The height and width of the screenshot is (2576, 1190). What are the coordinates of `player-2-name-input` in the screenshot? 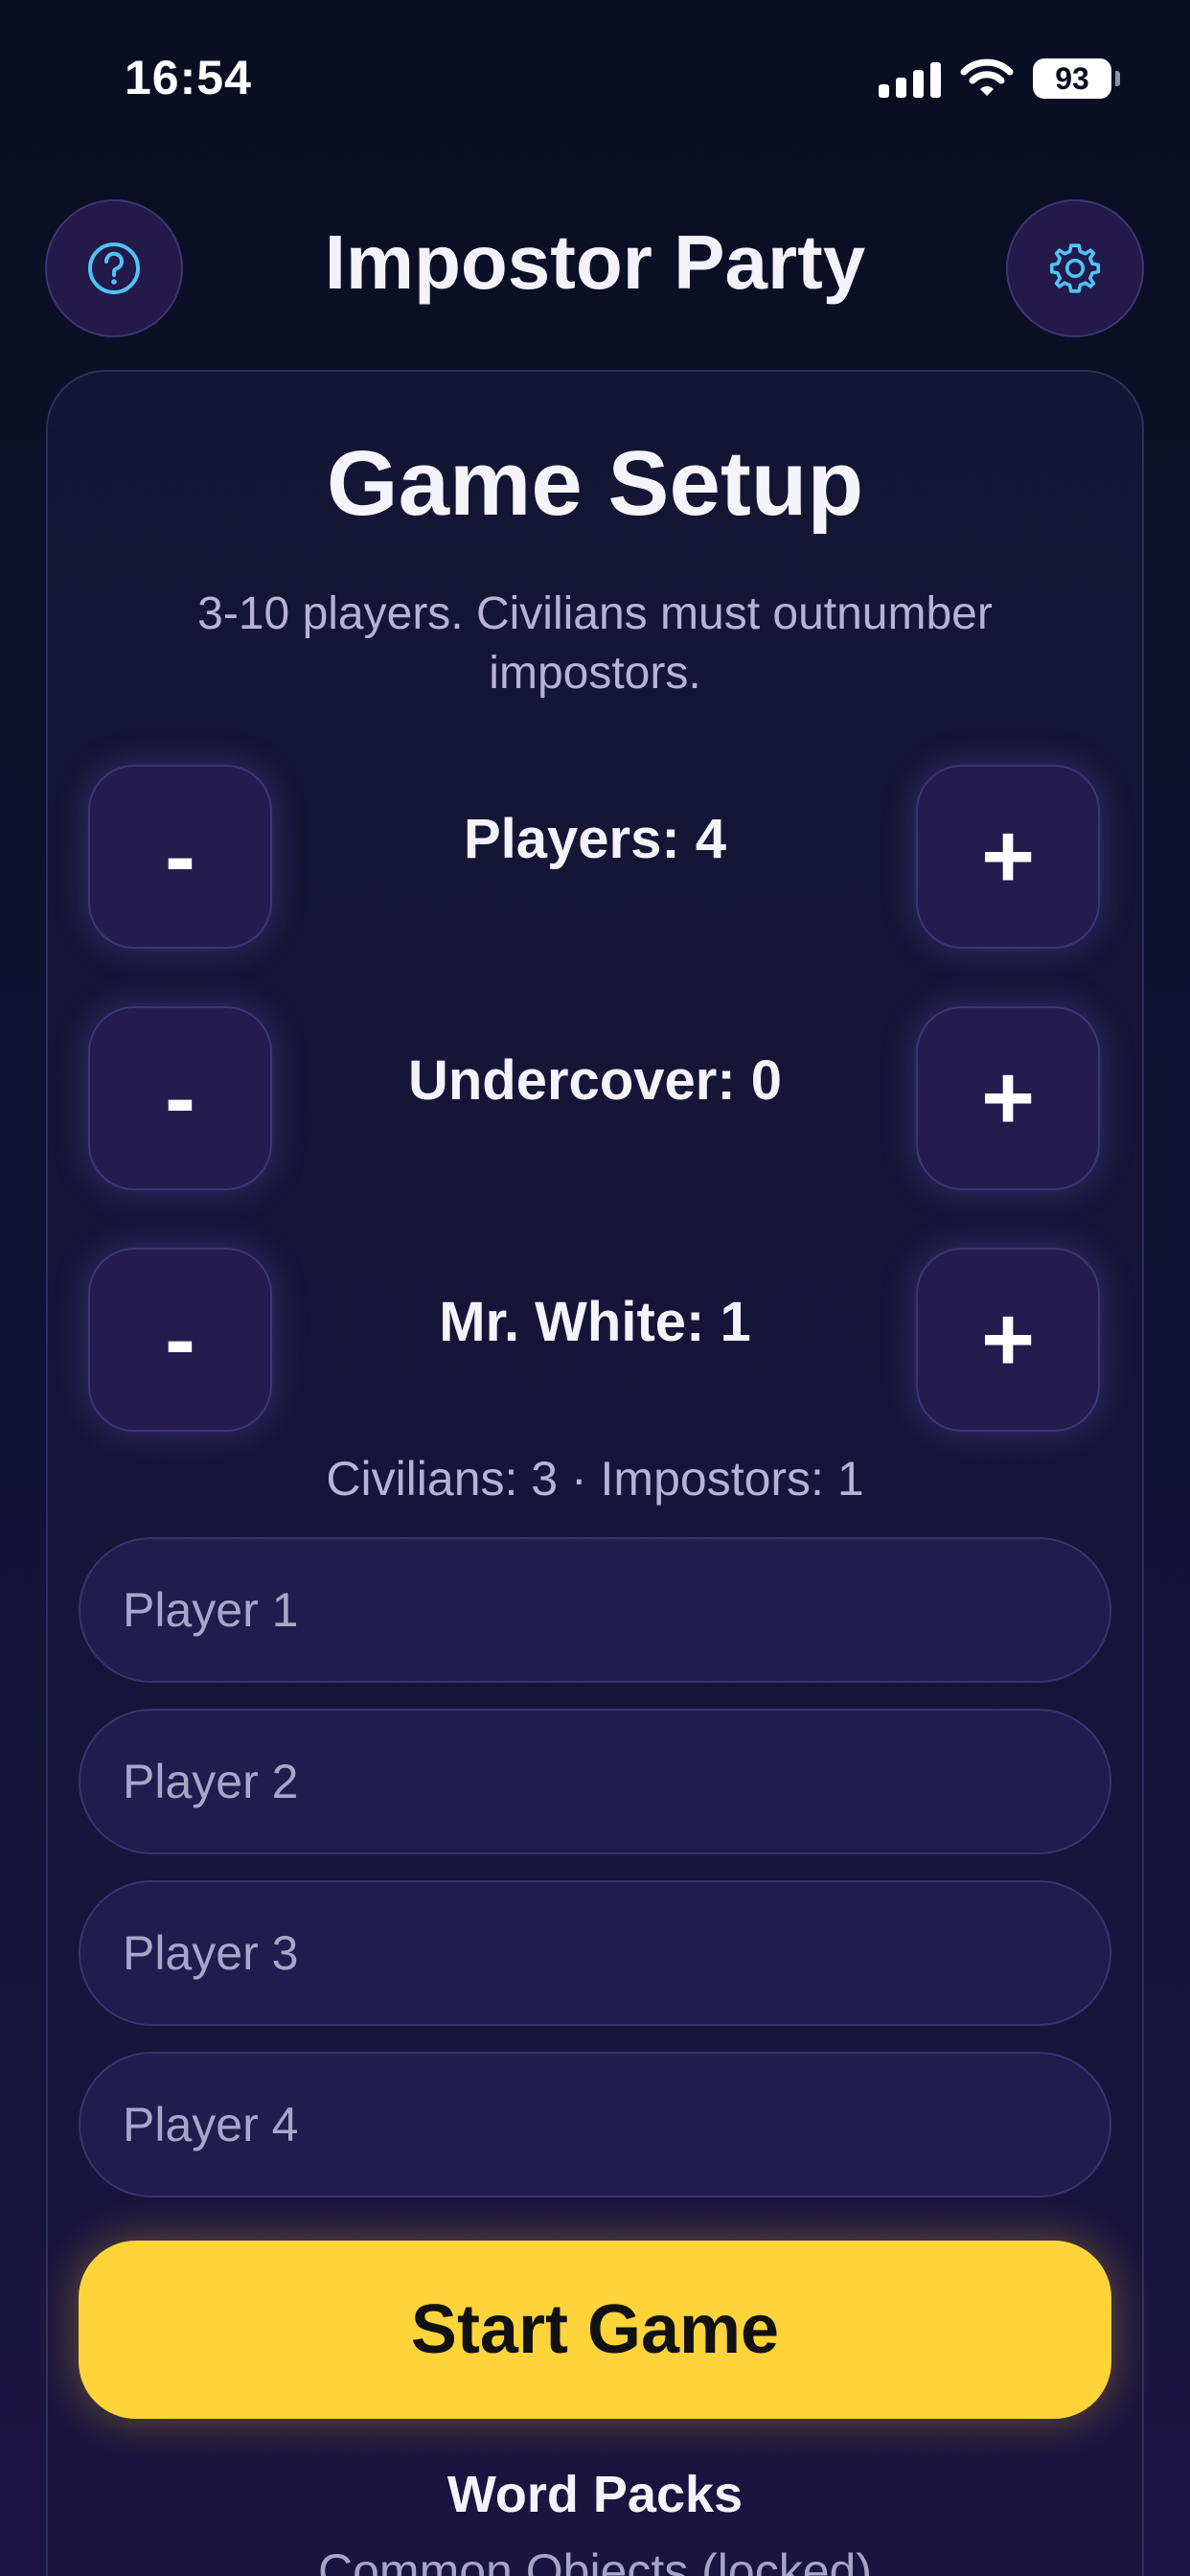 It's located at (595, 1782).